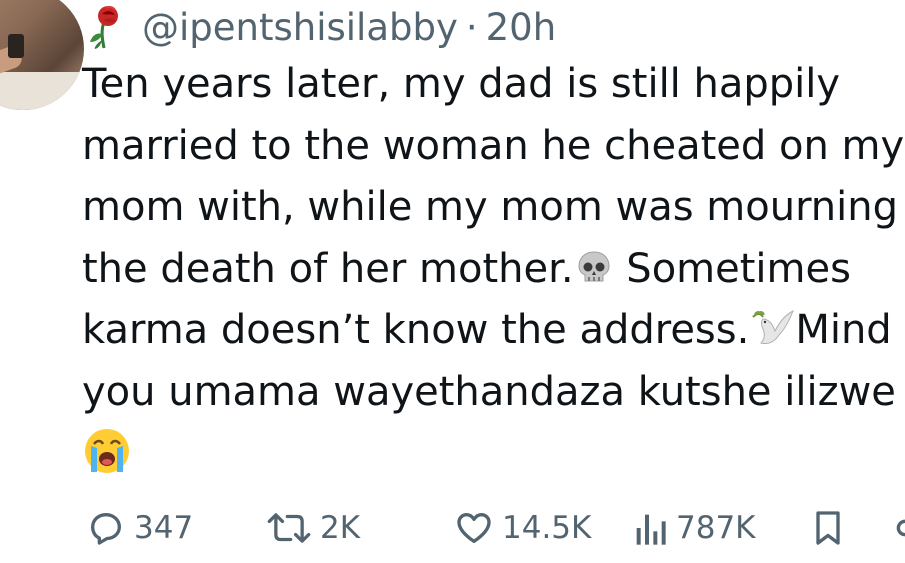  I want to click on views-count: 787K, so click(716, 528).